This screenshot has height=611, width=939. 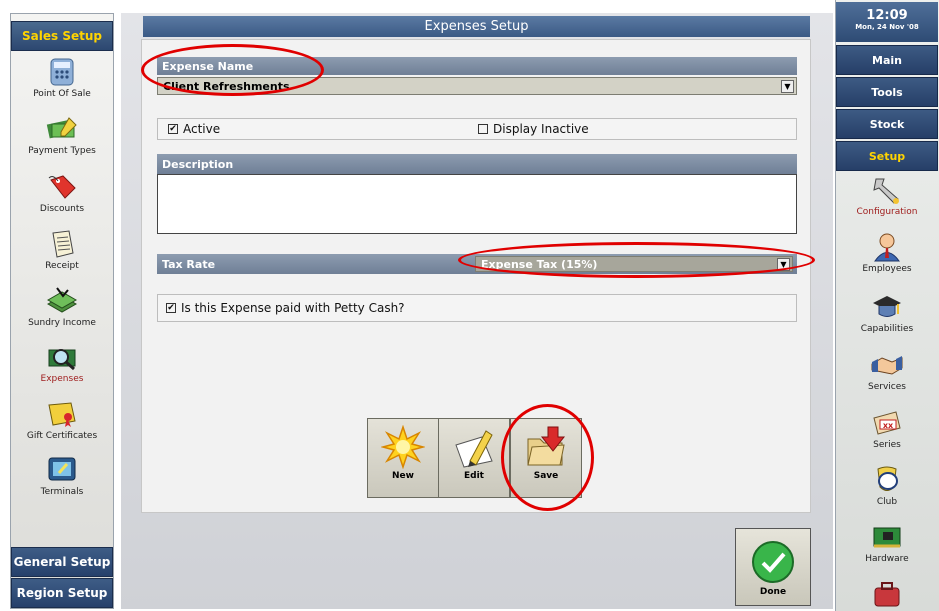 I want to click on done-button-label: Done, so click(x=773, y=592).